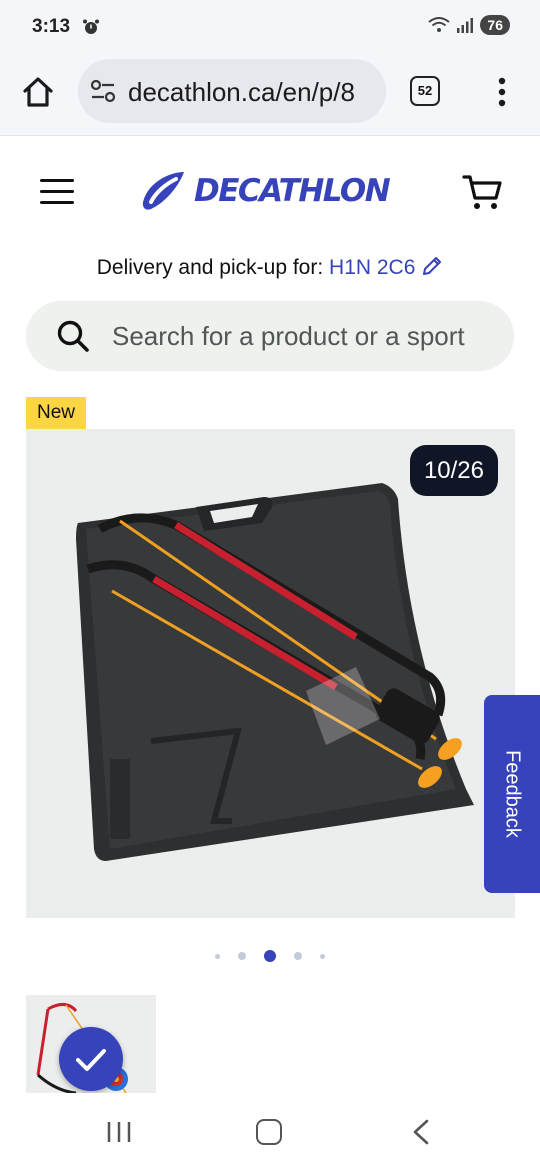 The width and height of the screenshot is (540, 1170). I want to click on home-icon, so click(38, 92).